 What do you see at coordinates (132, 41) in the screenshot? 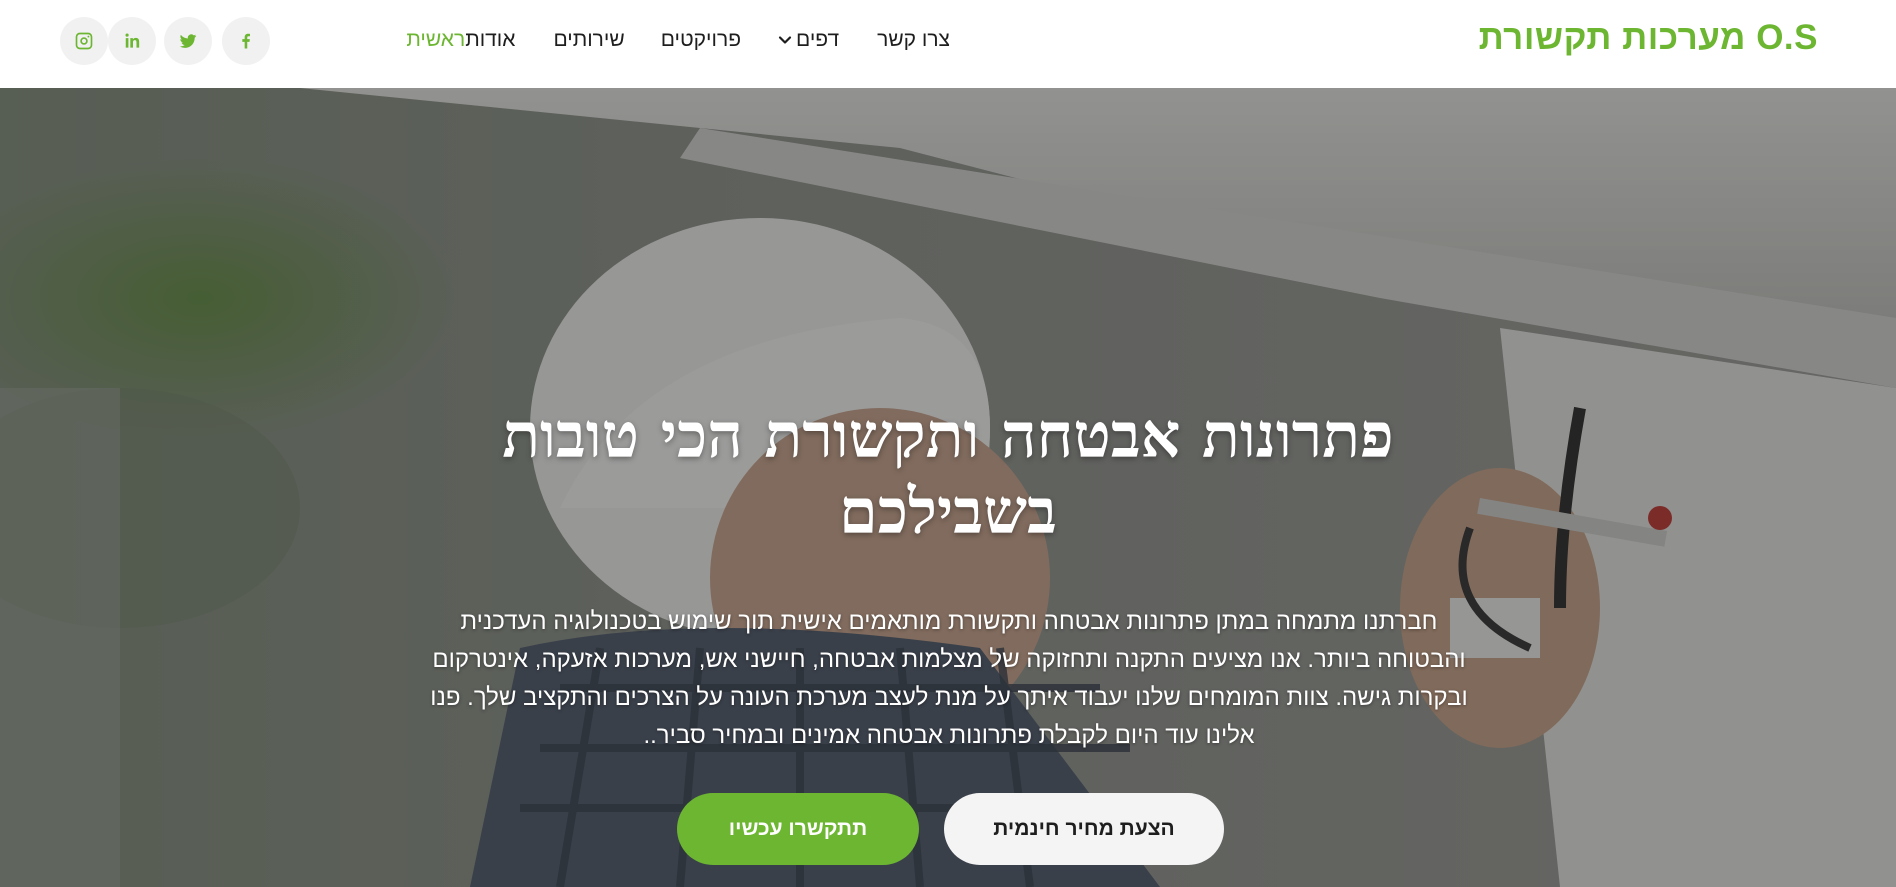
I see `linkedin-icon` at bounding box center [132, 41].